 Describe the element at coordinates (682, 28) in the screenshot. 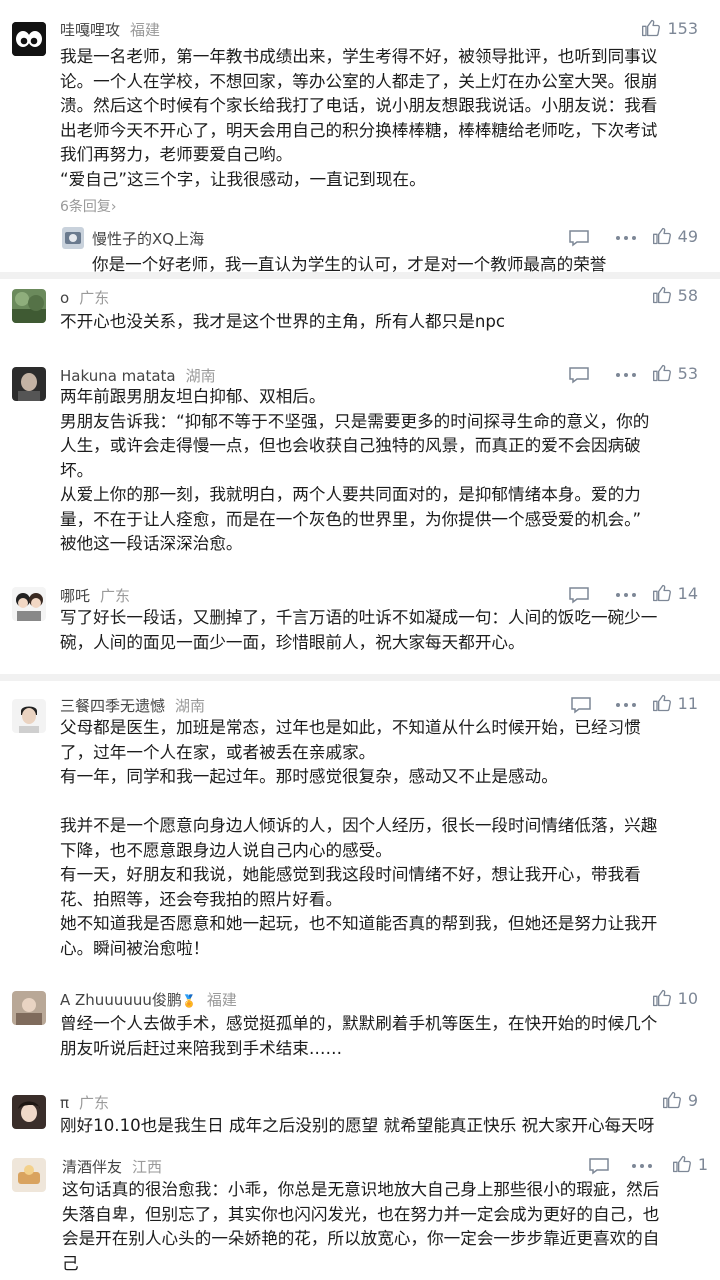

I see `like-count: 153` at that location.